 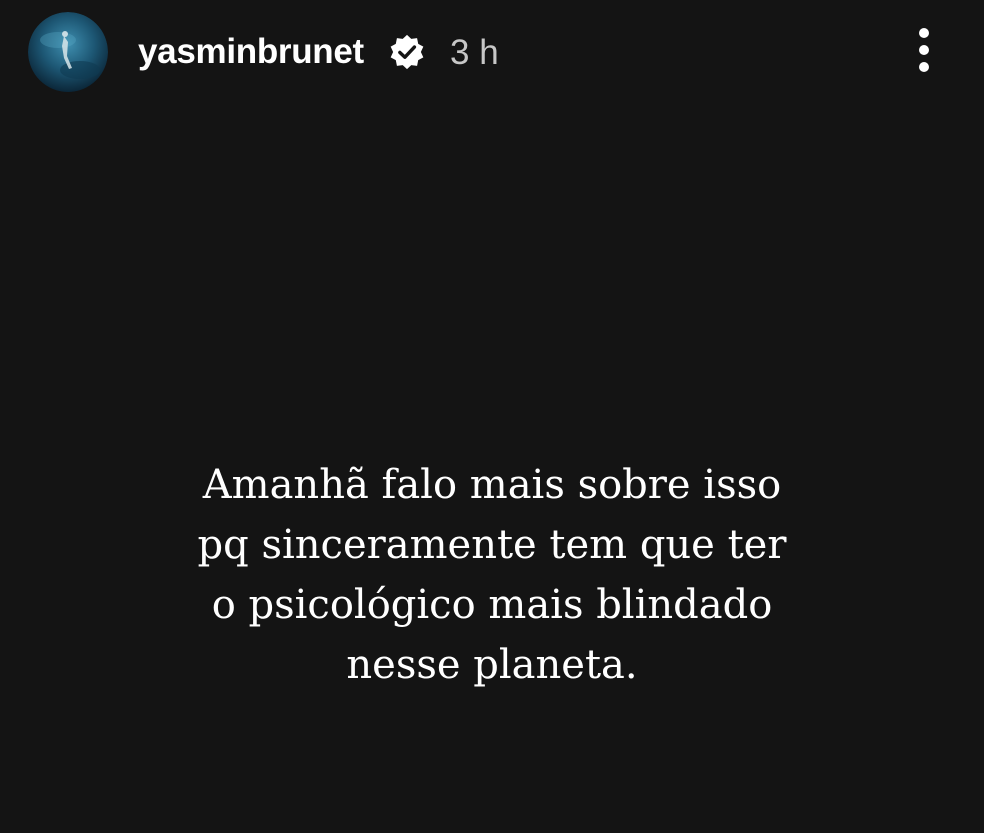 What do you see at coordinates (492, 485) in the screenshot?
I see `story-text-line: Amanhã falo mais sobre isso` at bounding box center [492, 485].